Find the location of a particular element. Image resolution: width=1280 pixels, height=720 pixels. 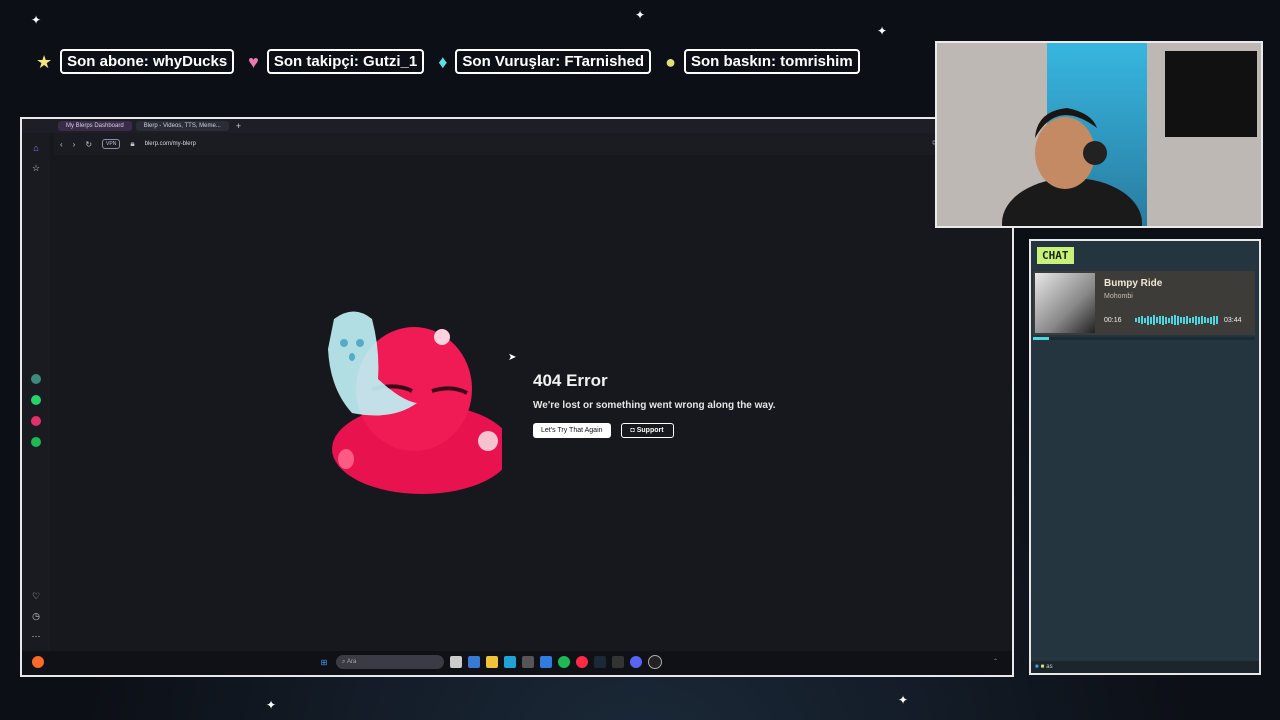

song-progress-fill is located at coordinates (1041, 338).